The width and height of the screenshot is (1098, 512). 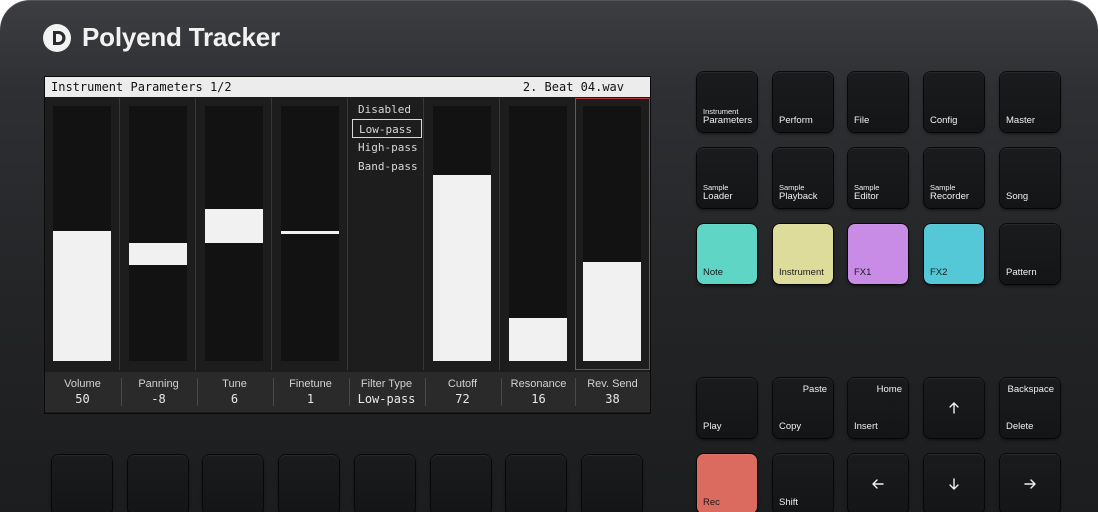 What do you see at coordinates (878, 102) in the screenshot?
I see `file-button: File` at bounding box center [878, 102].